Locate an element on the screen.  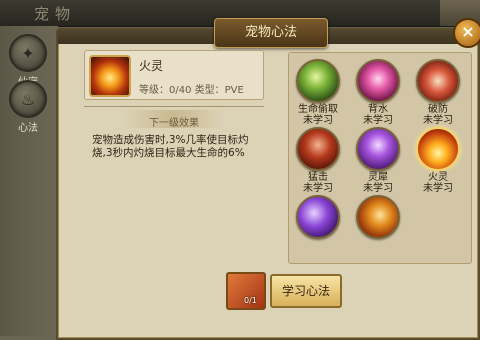
skill-label: 生命偷取 is located at coordinates (318, 109).